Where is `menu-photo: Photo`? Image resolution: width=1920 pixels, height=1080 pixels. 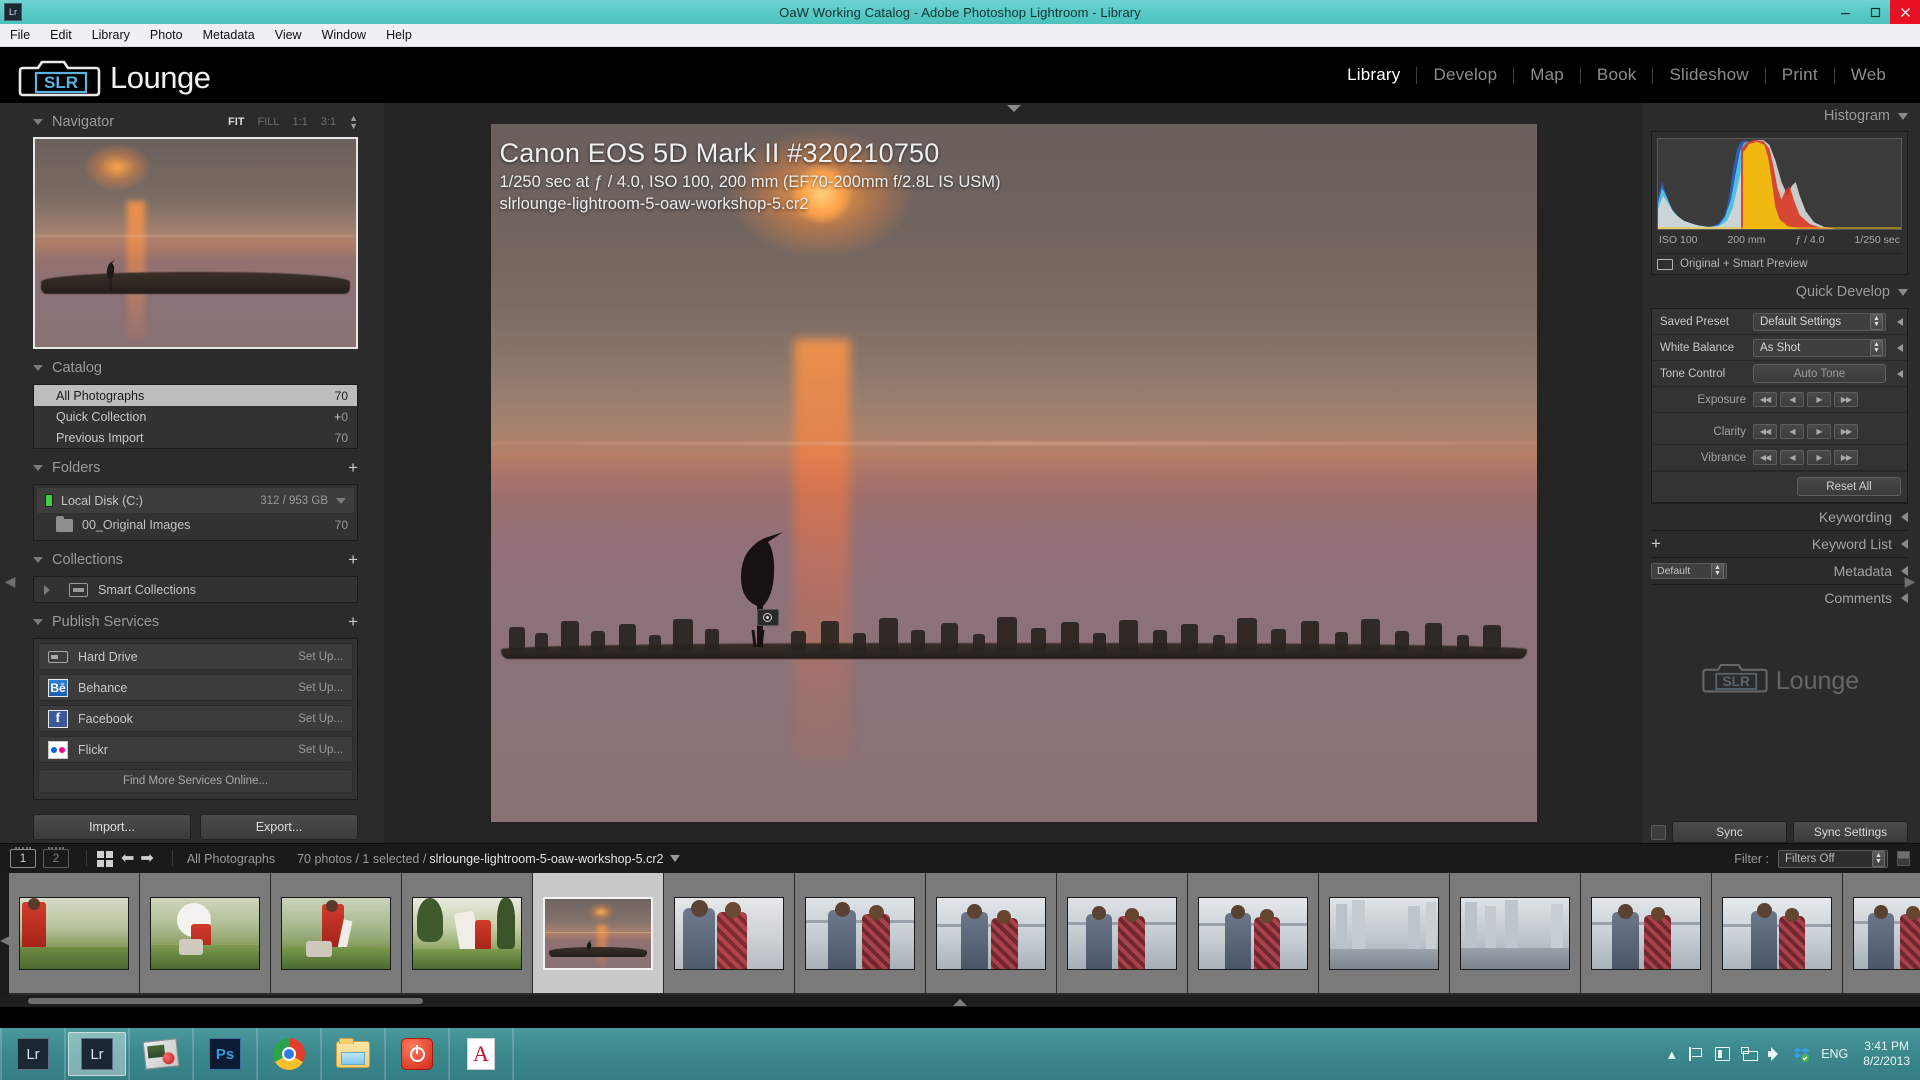
menu-photo: Photo is located at coordinates (166, 35).